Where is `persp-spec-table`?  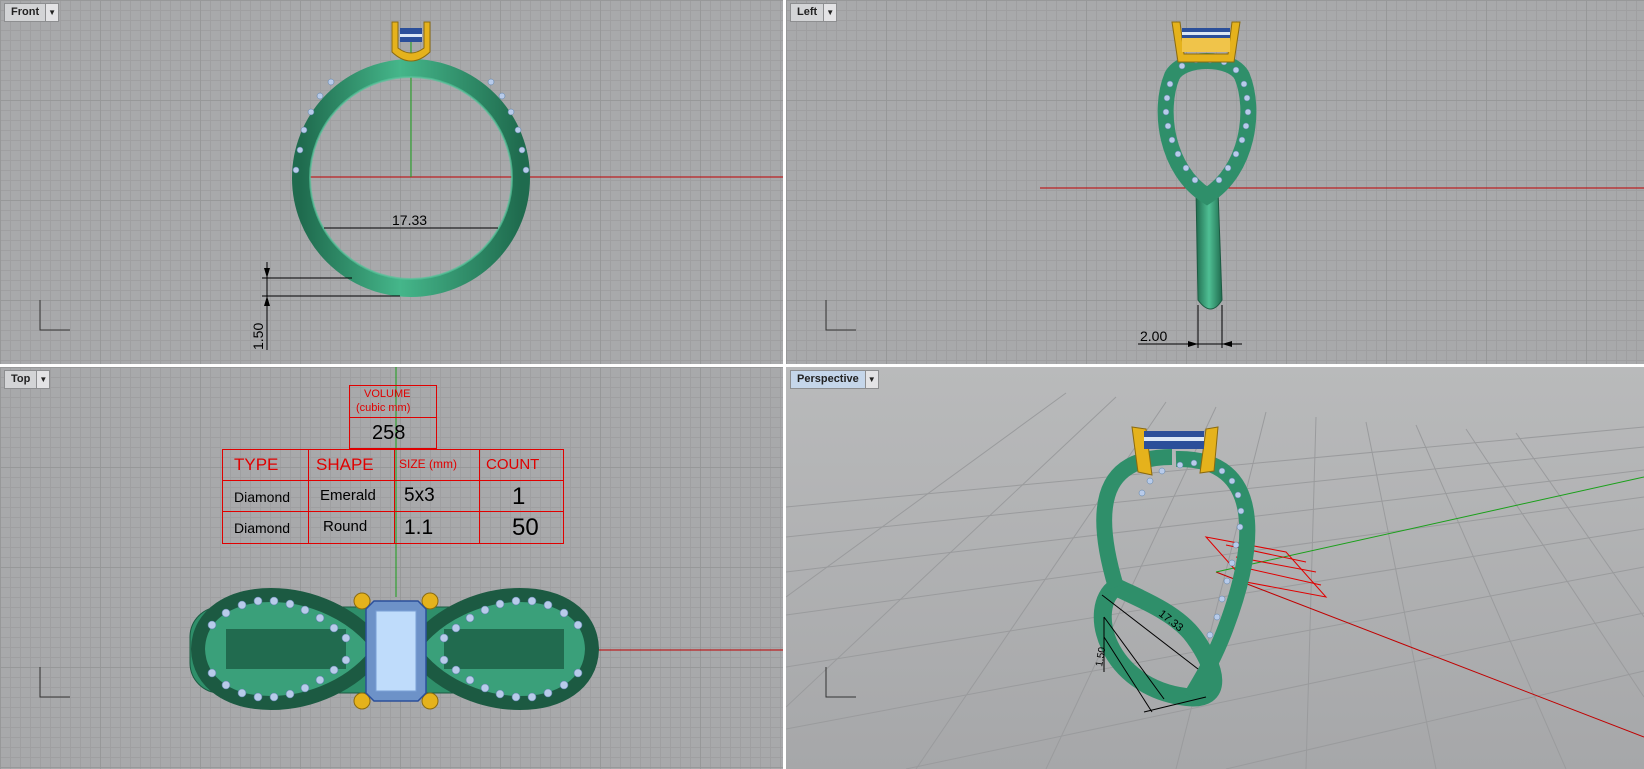
persp-spec-table is located at coordinates (1266, 567).